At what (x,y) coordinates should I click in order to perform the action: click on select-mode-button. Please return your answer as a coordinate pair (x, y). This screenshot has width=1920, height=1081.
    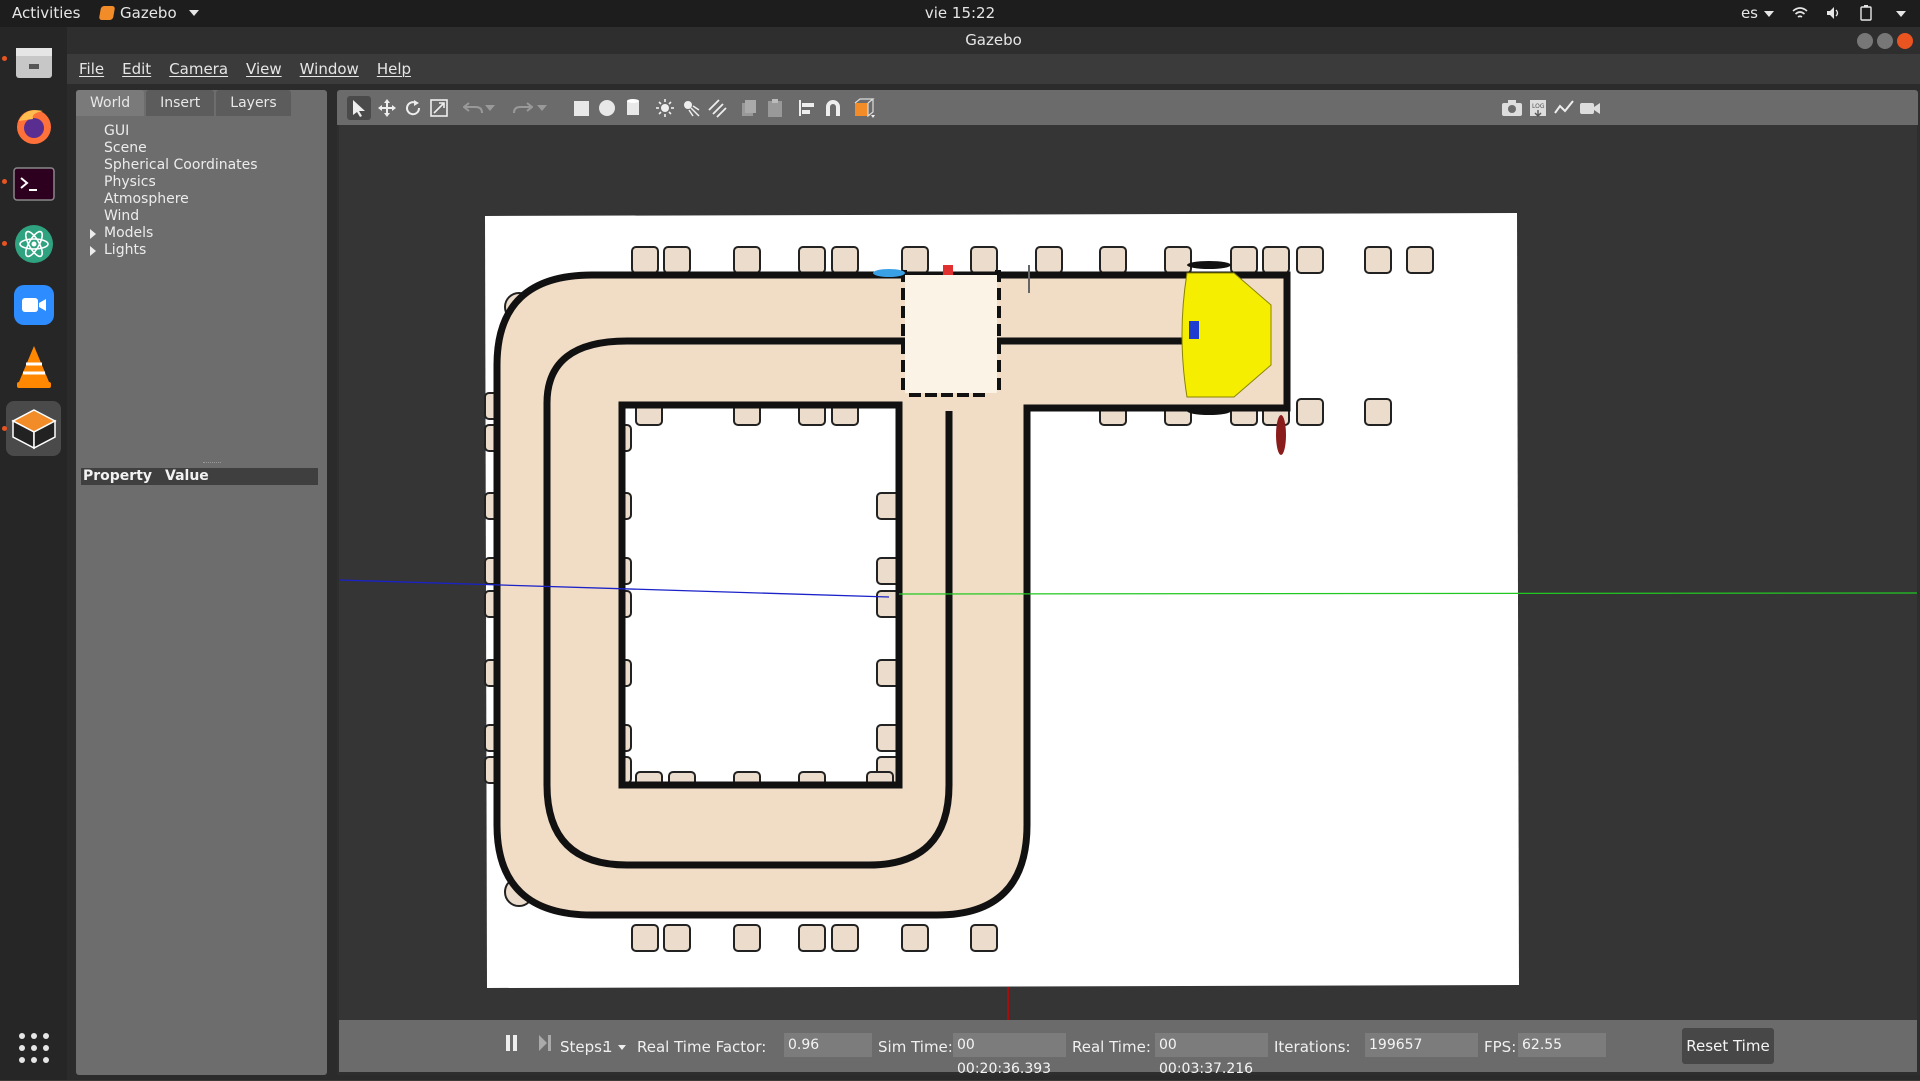
    Looking at the image, I should click on (359, 108).